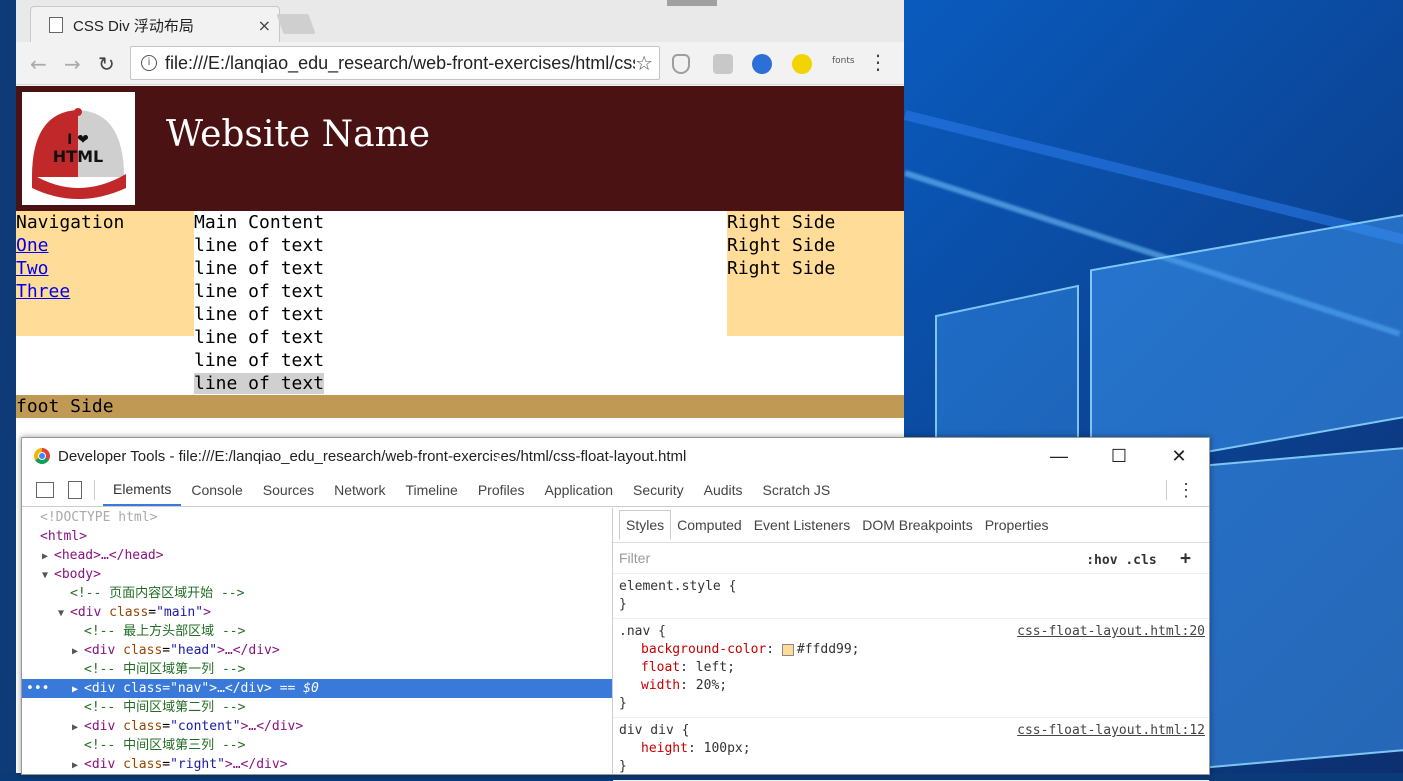 This screenshot has height=781, width=1403. Describe the element at coordinates (709, 525) in the screenshot. I see `tab-computed: Computed` at that location.